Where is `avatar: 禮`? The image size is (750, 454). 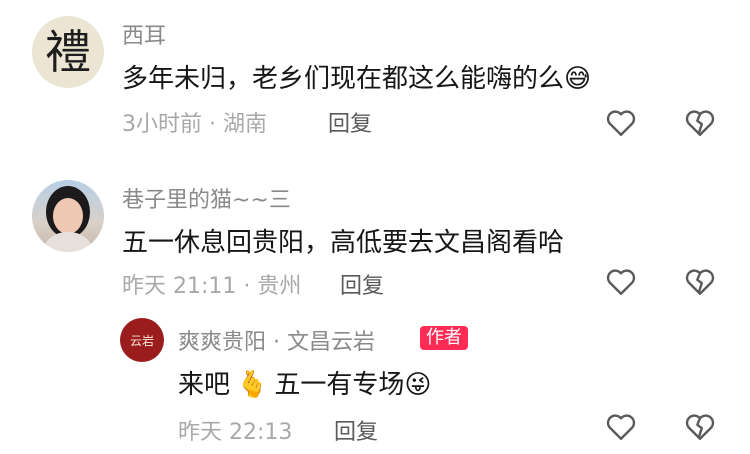
avatar: 禮 is located at coordinates (68, 52).